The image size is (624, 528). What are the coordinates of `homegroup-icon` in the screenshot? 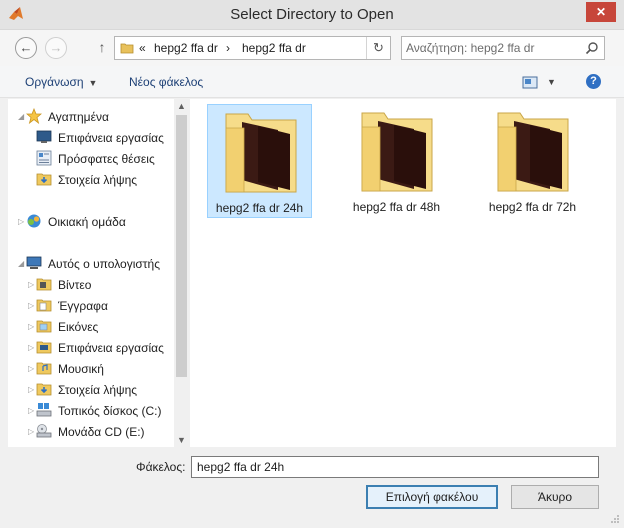 It's located at (34, 221).